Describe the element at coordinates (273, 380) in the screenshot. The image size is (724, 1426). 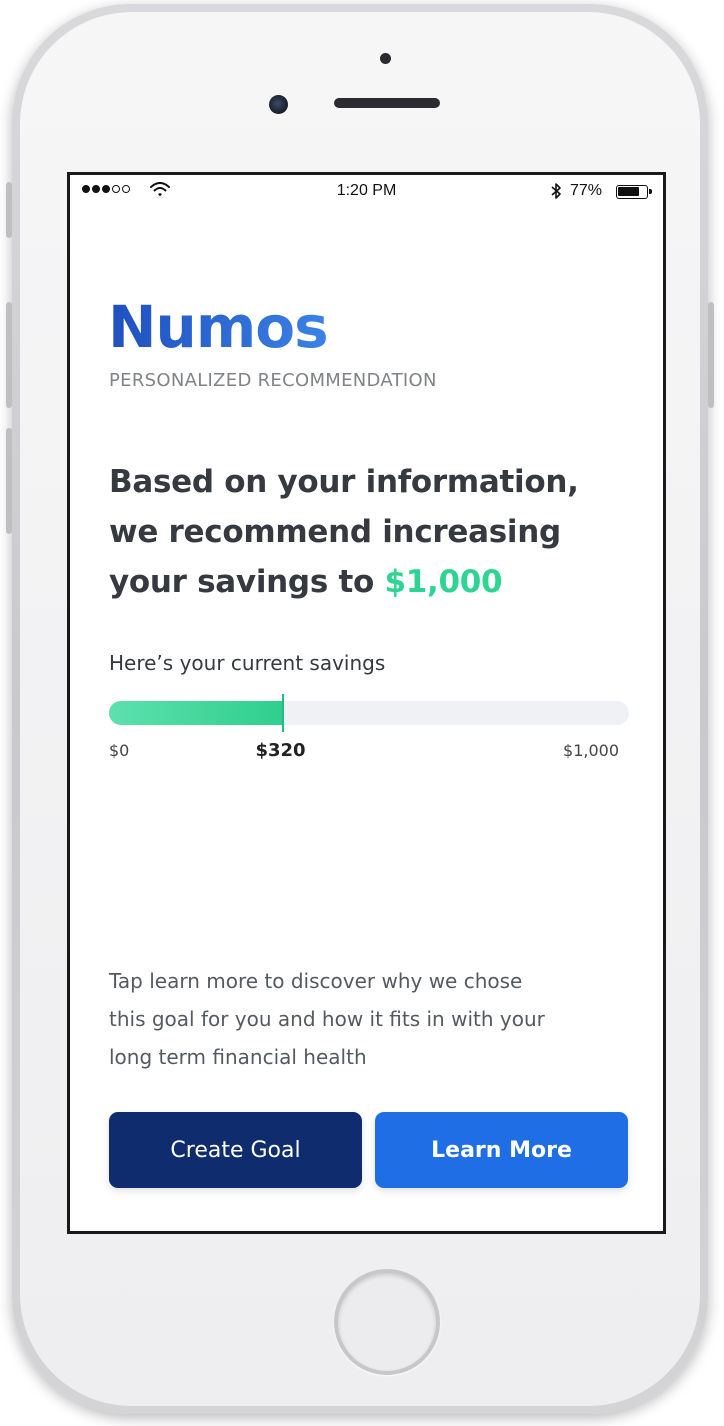
I see `page-subtitle: PERSONALIZED RECOMMENDATION` at that location.